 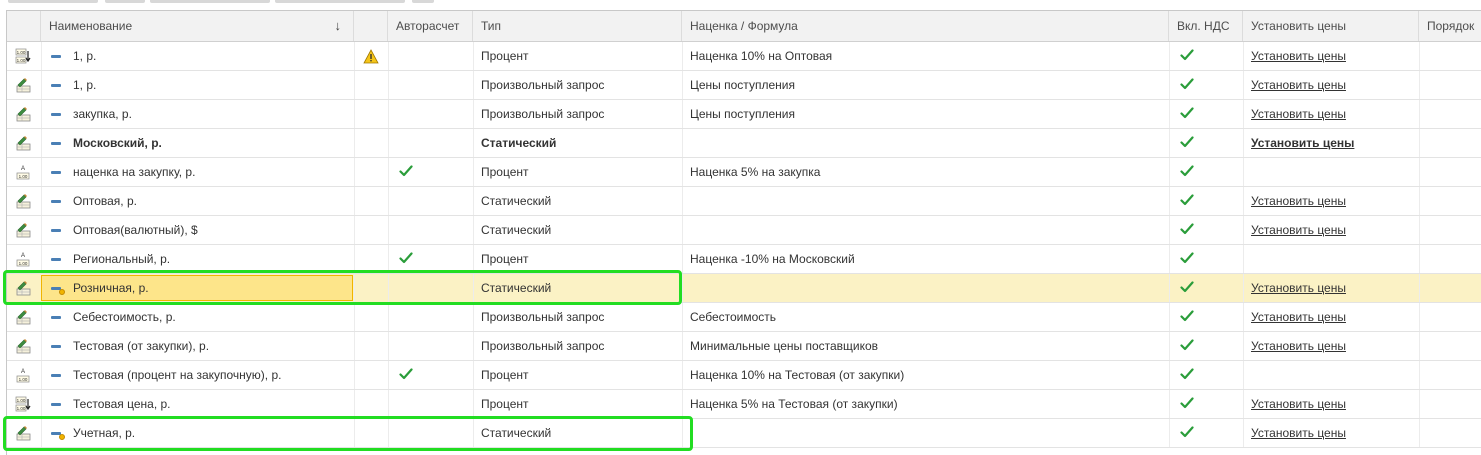 What do you see at coordinates (134, 172) in the screenshot?
I see `cell-name: наценка на закупку, р.` at bounding box center [134, 172].